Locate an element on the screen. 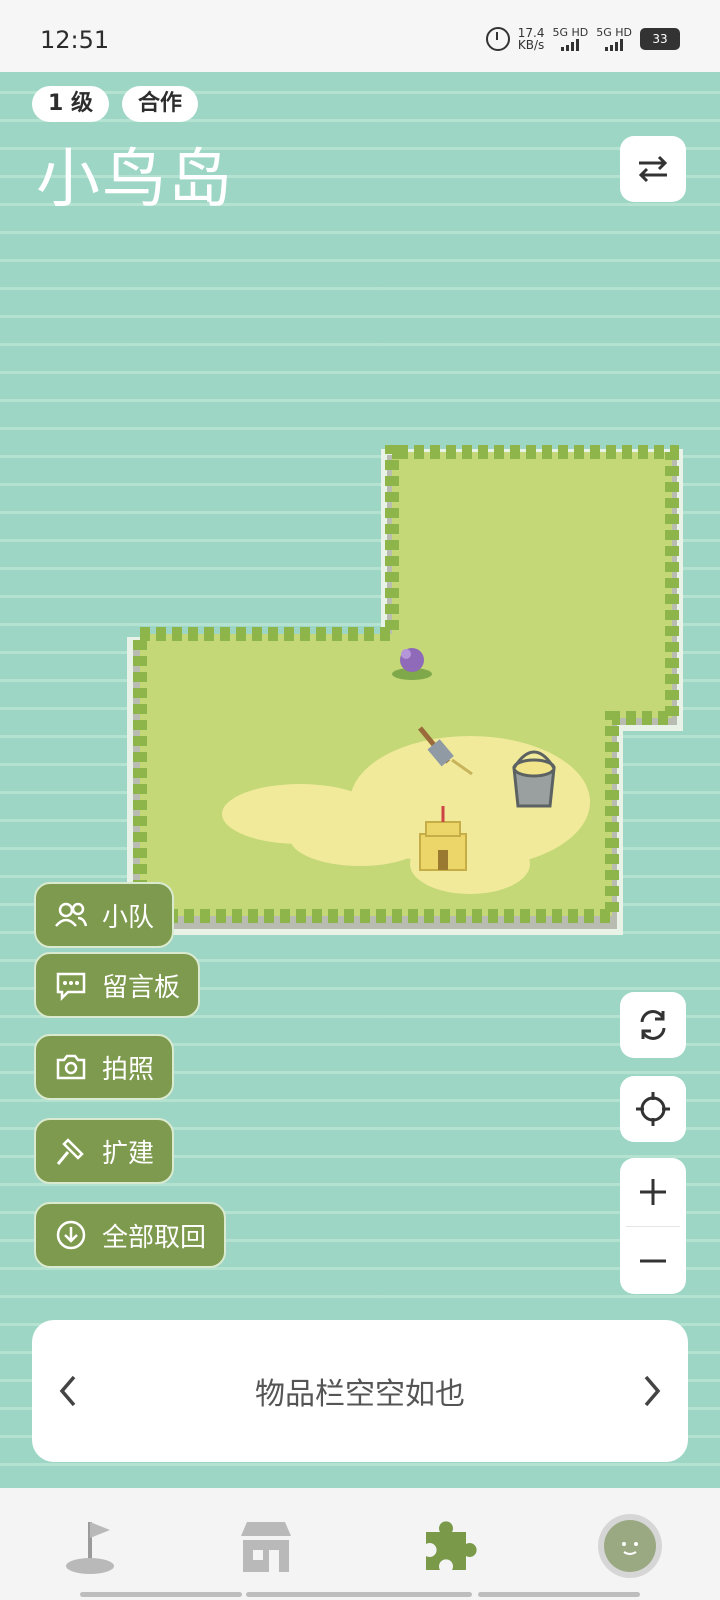 This screenshot has width=720, height=1600. network-speed: 17.4 KB/s is located at coordinates (531, 39).